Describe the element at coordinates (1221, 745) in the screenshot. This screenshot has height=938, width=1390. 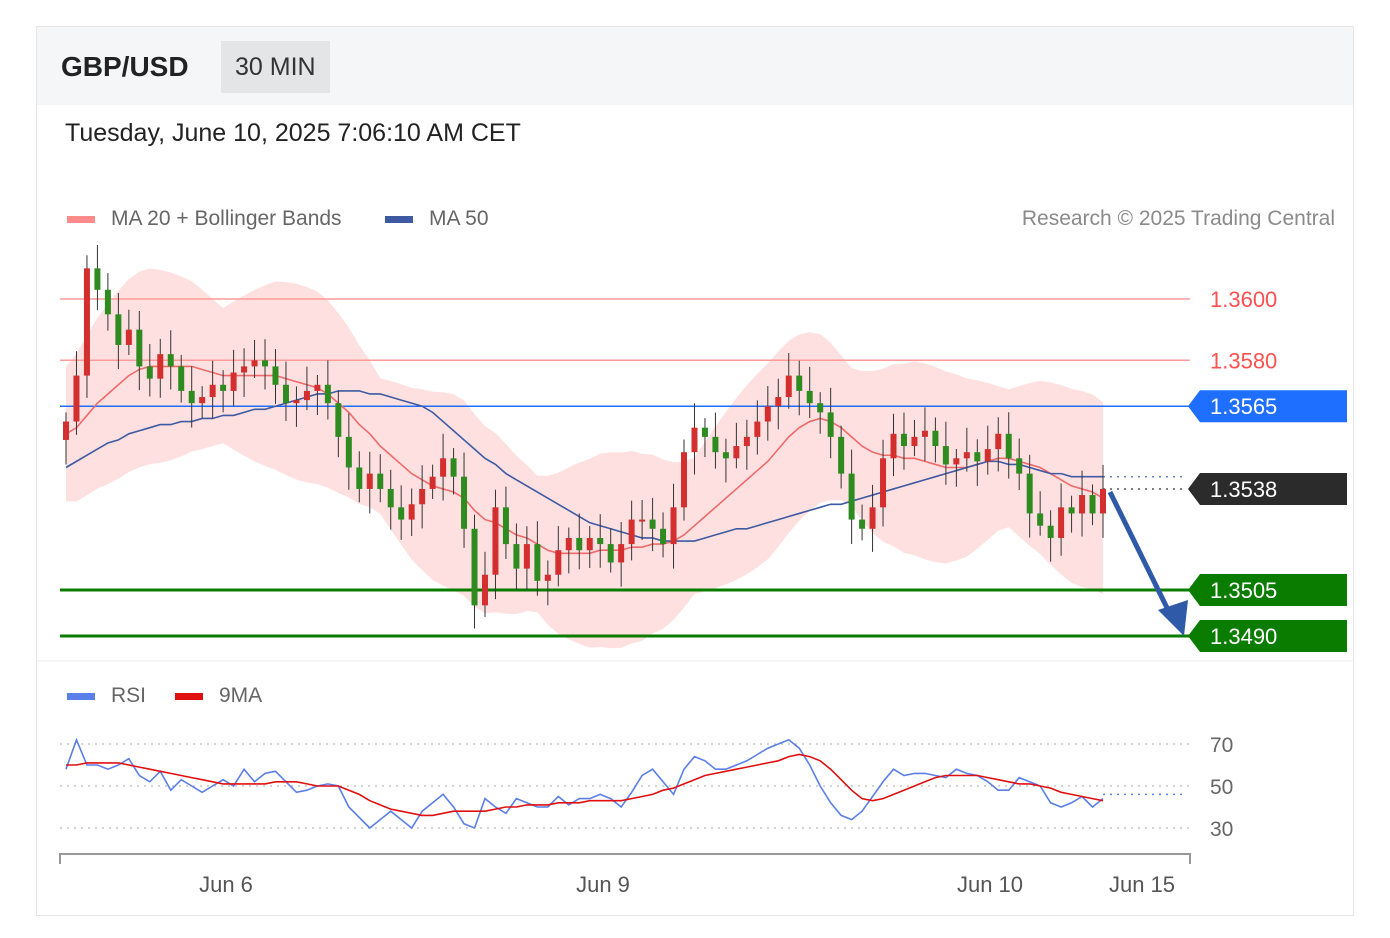
I see `rsi-tick-label: 70` at that location.